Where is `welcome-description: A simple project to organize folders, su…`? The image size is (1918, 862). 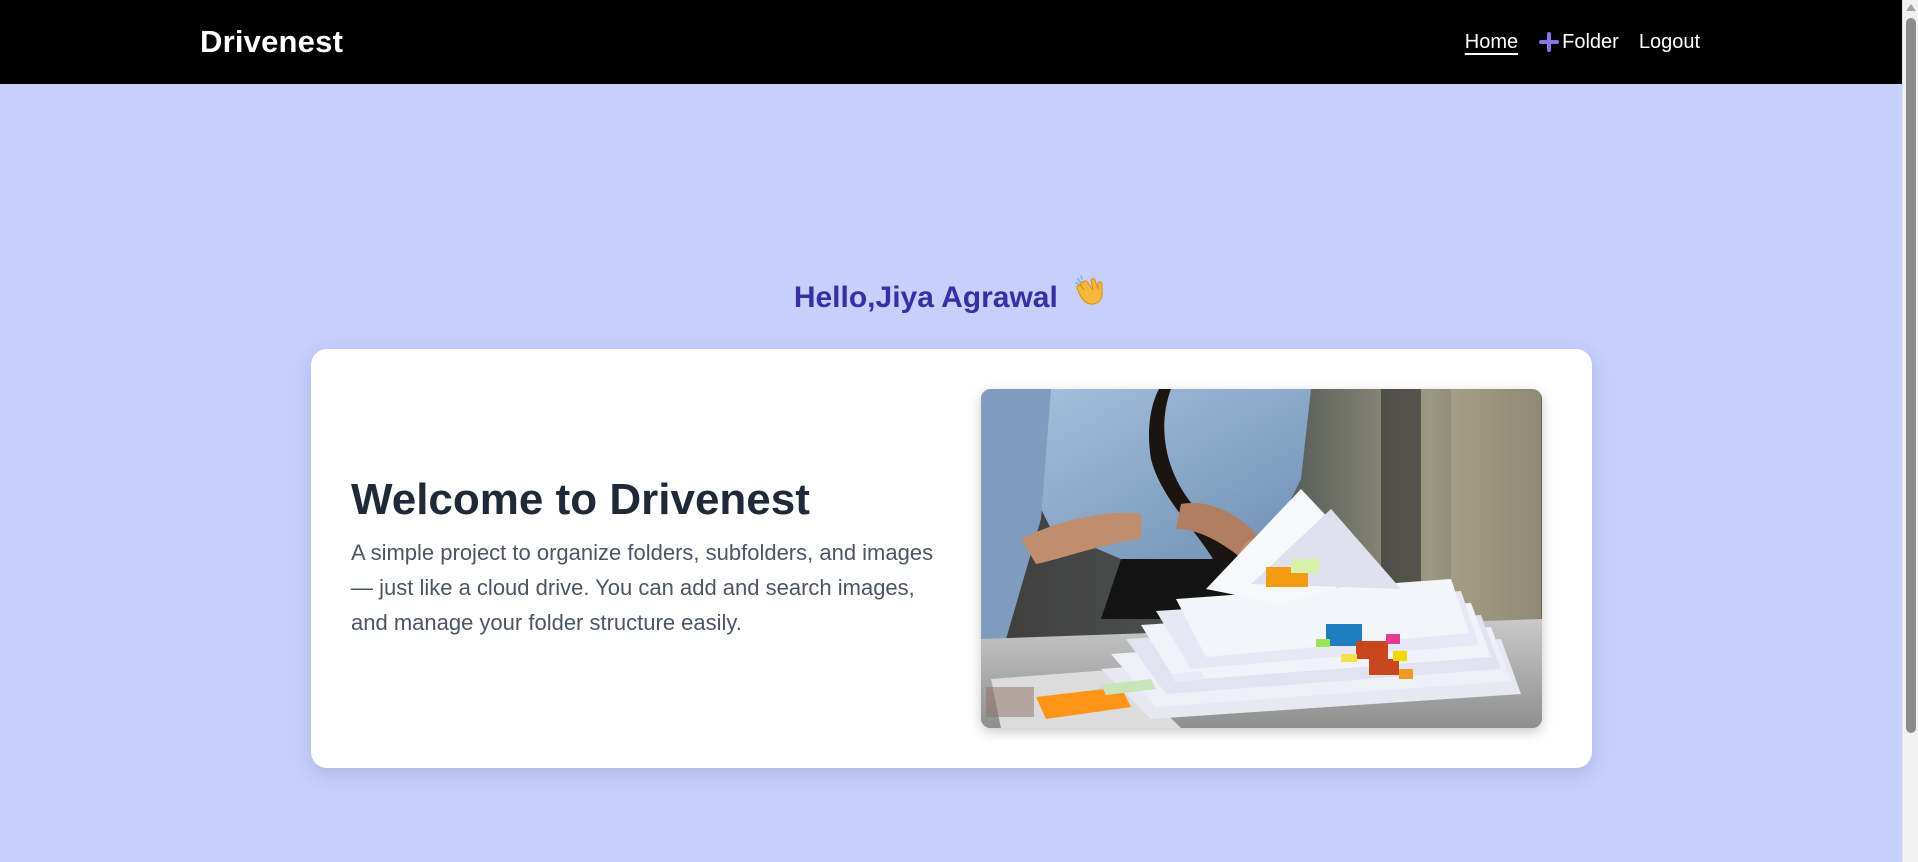 welcome-description: A simple project to organize folders, su… is located at coordinates (642, 587).